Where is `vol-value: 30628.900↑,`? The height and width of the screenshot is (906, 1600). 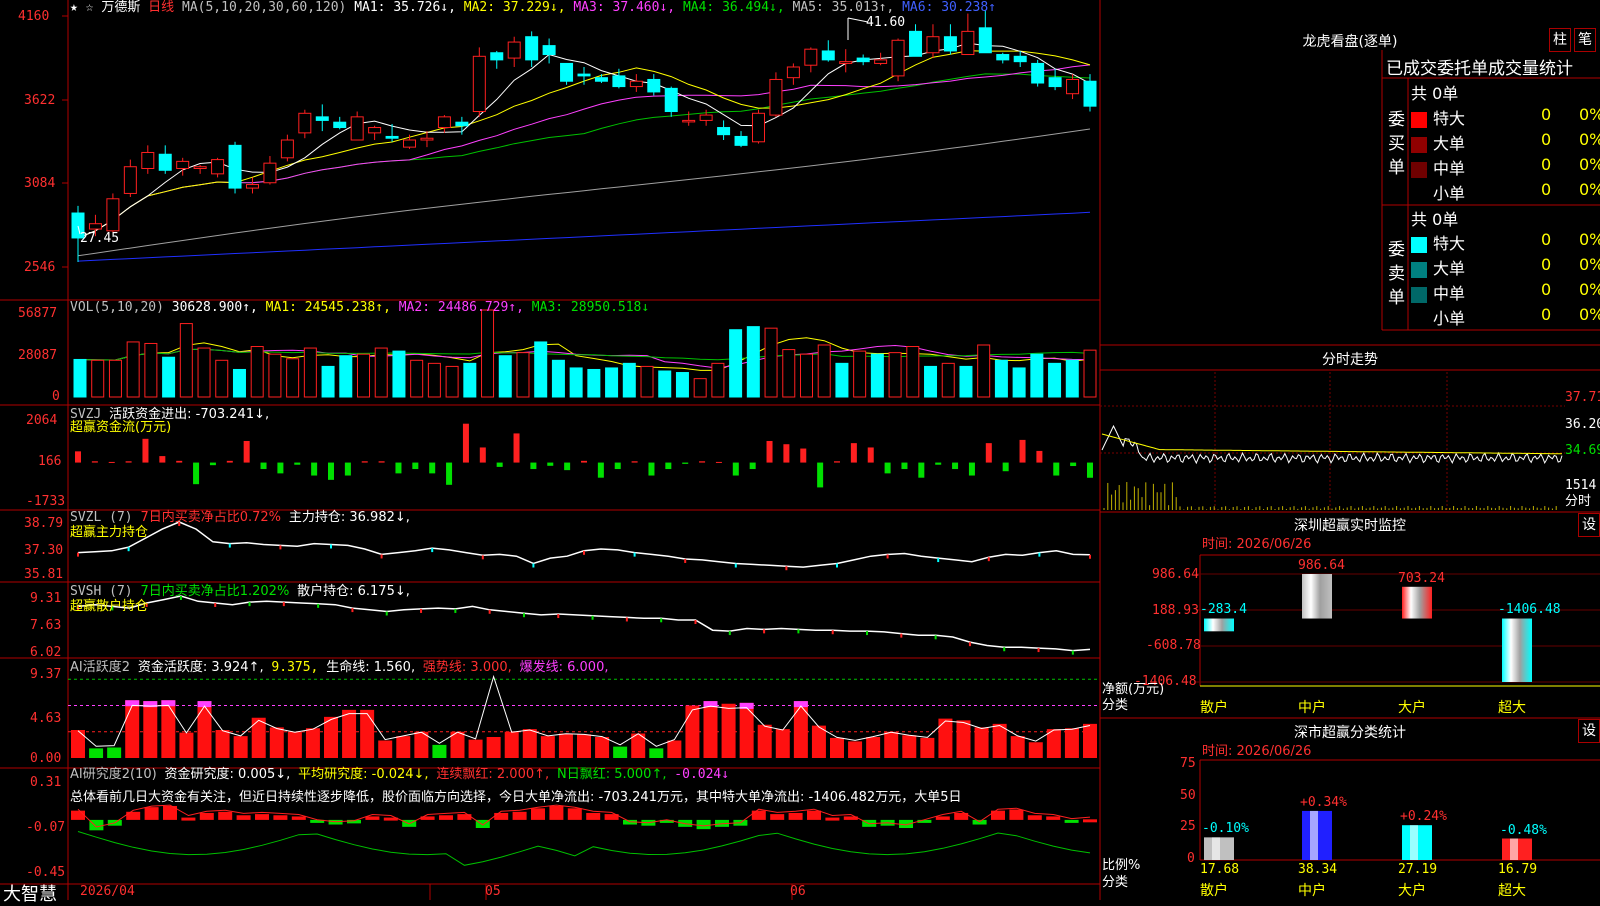
vol-value: 30628.900↑, is located at coordinates (214, 307).